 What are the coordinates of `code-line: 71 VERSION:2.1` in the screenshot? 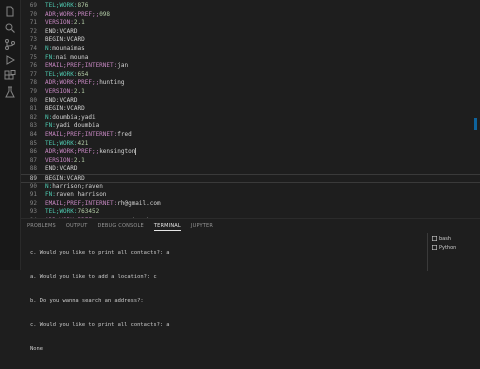 It's located at (250, 23).